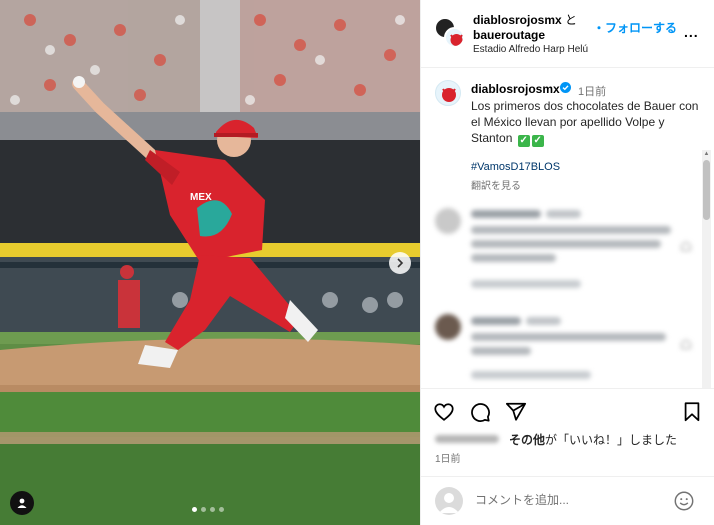 This screenshot has width=714, height=525. What do you see at coordinates (496, 184) in the screenshot?
I see `see-translation-link: 翻訳を見る` at bounding box center [496, 184].